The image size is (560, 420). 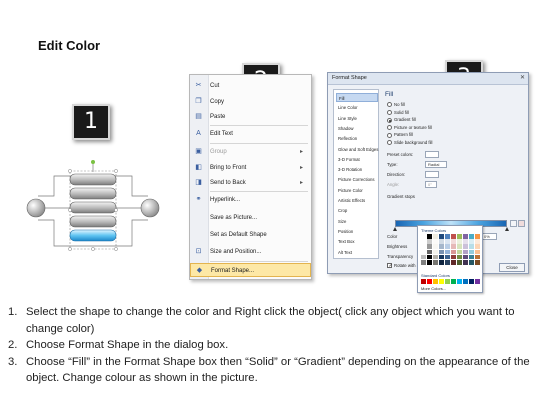 What do you see at coordinates (409, 127) in the screenshot?
I see `fill-option-picture-or-texture-fill: Picture or texture fill` at bounding box center [409, 127].